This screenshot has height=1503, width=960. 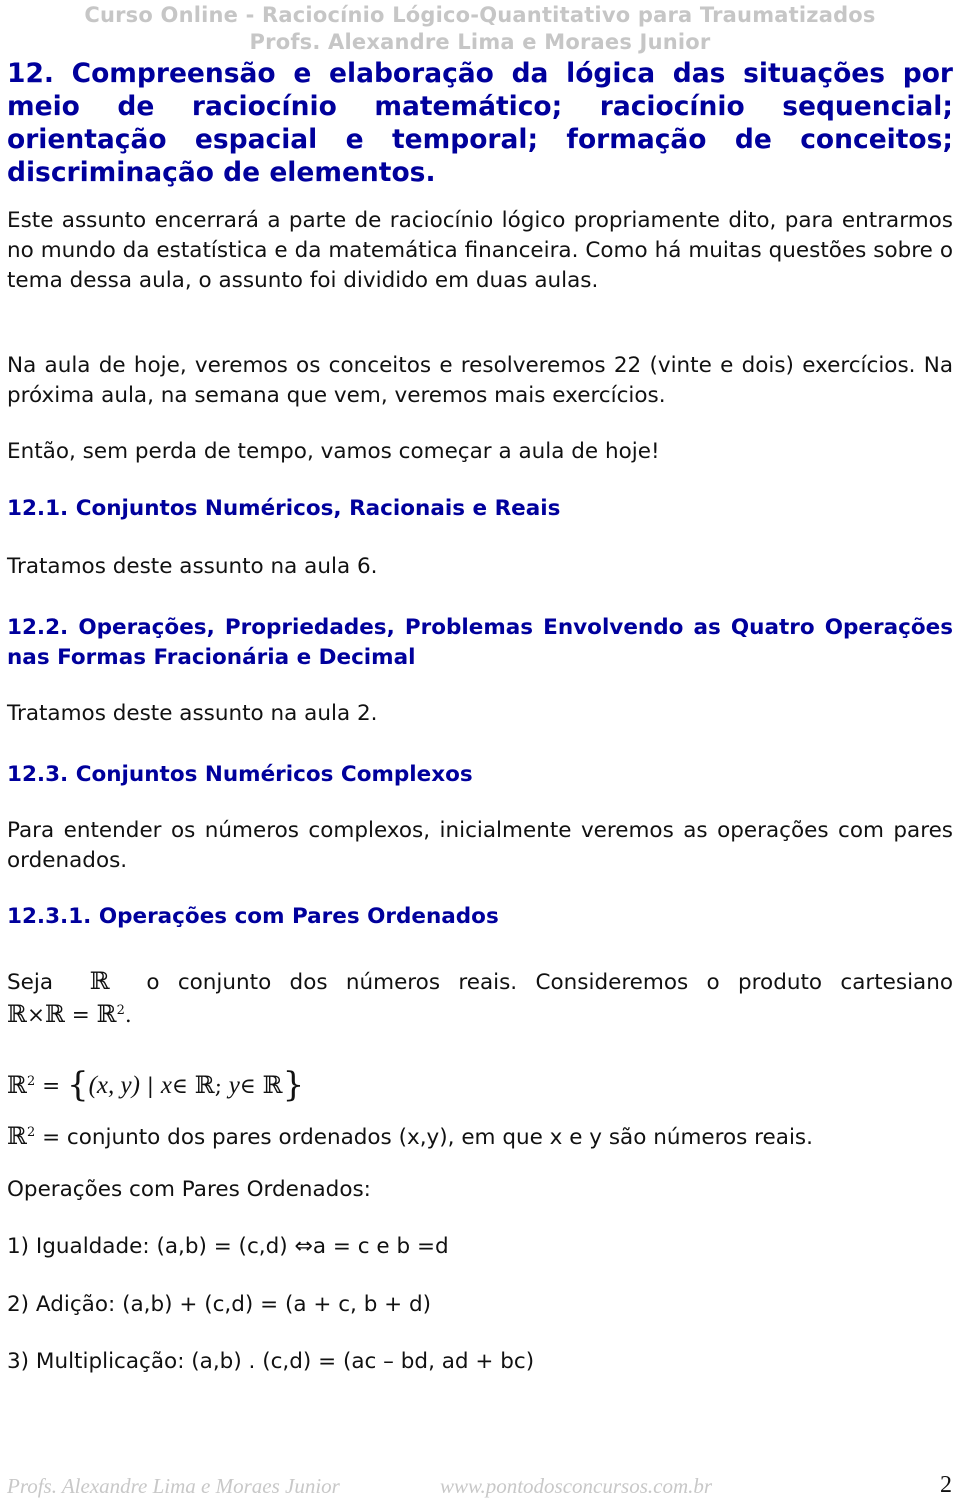 What do you see at coordinates (380, 1246) in the screenshot?
I see `operation-rest: a = c e b =d` at bounding box center [380, 1246].